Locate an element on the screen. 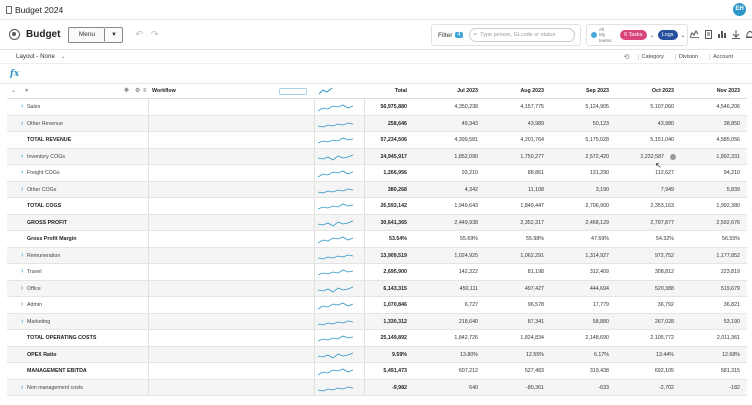  cell-value: 4,350,238 is located at coordinates (448, 107).